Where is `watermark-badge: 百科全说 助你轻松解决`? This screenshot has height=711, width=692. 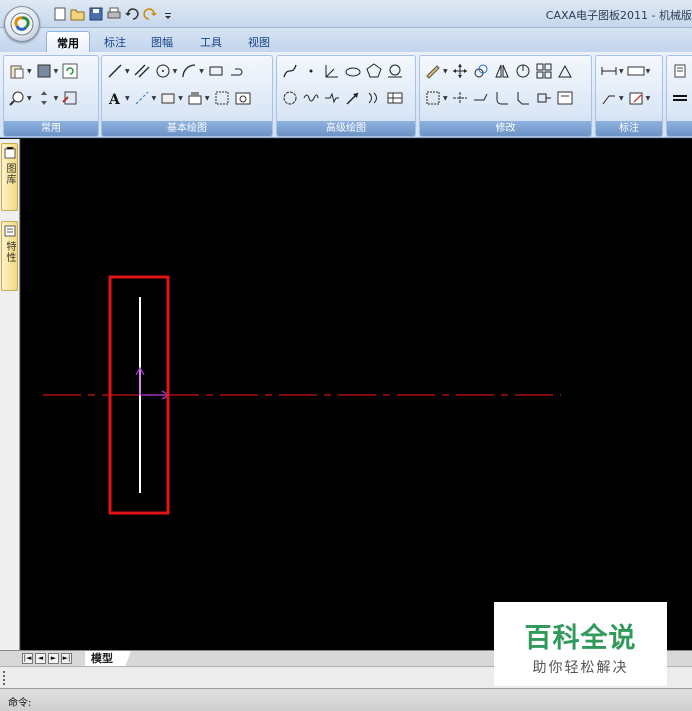 watermark-badge: 百科全说 助你轻松解决 is located at coordinates (580, 644).